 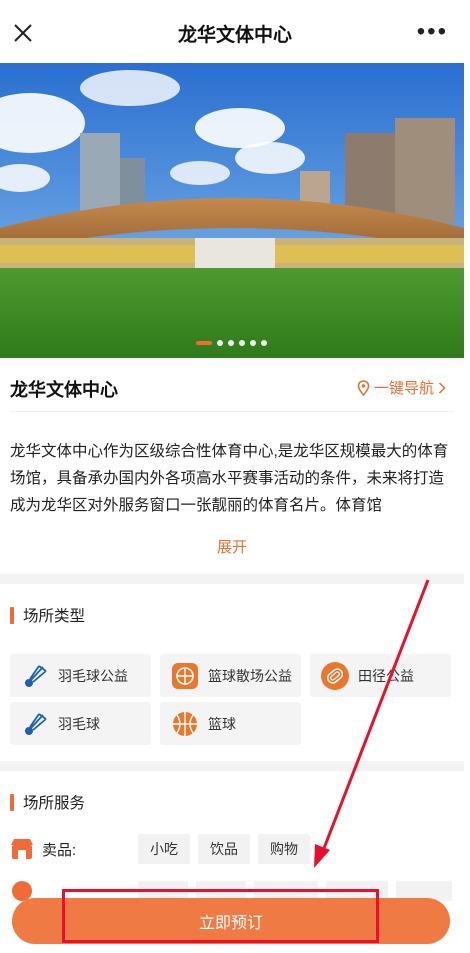 I want to click on section-header: 场所服务, so click(x=47, y=802).